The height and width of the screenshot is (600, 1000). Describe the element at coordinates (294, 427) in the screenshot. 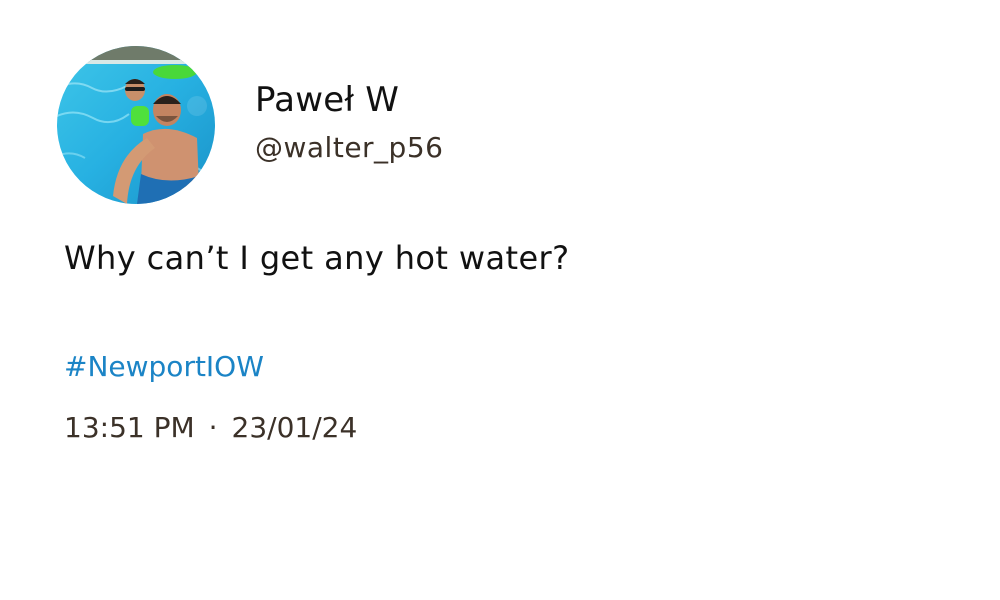

I see `post-date: 23/01/24` at that location.